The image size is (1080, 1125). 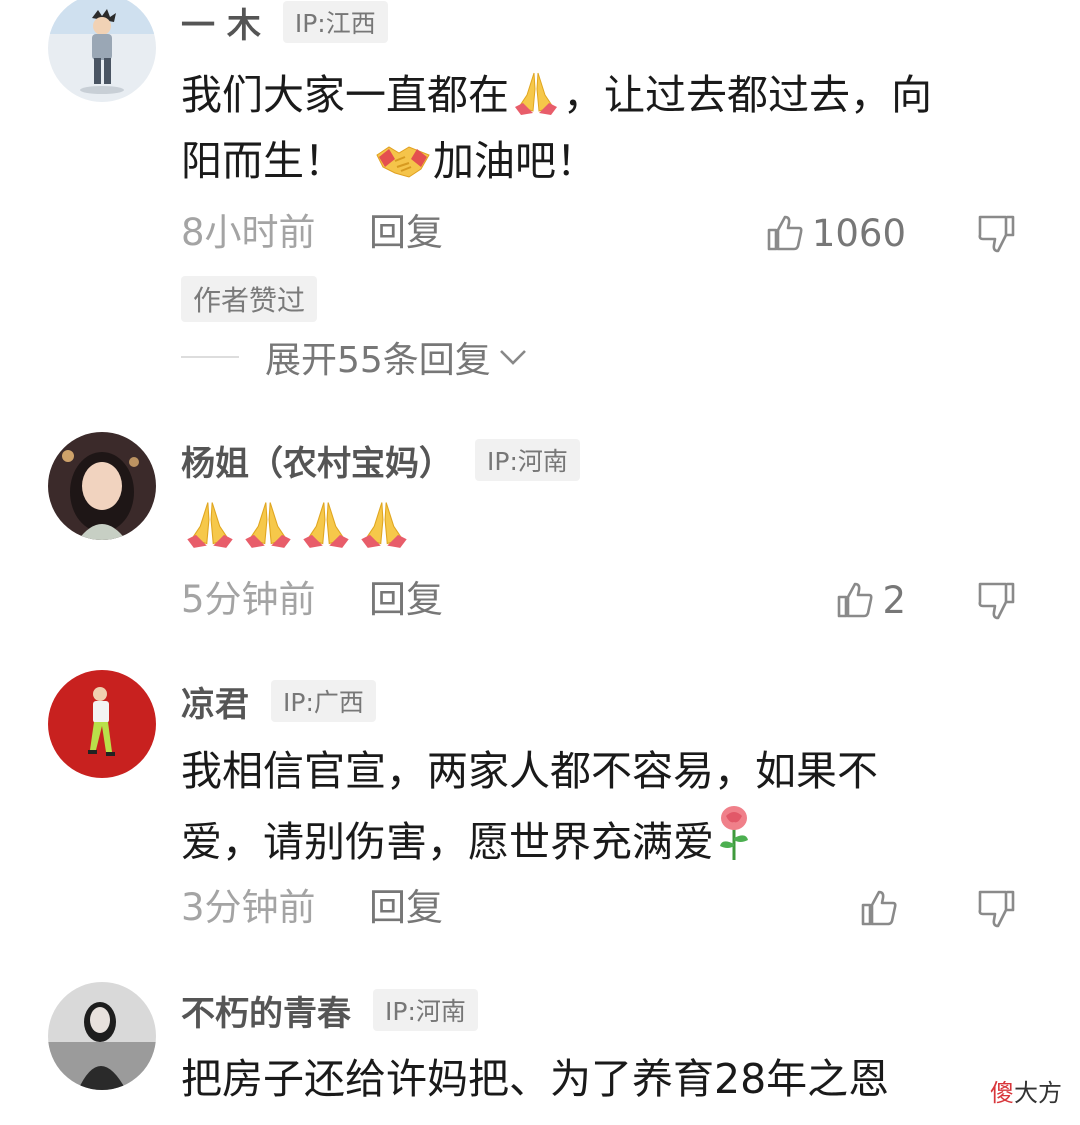 I want to click on watermark: 傻大方, so click(x=1026, y=1090).